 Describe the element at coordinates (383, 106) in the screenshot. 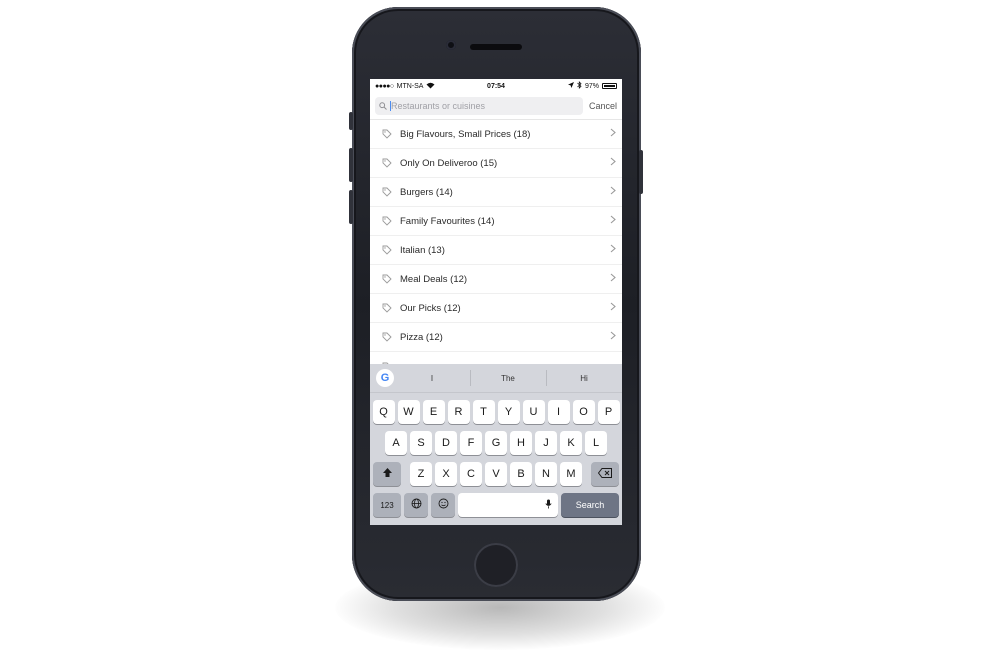

I see `search-icon` at that location.